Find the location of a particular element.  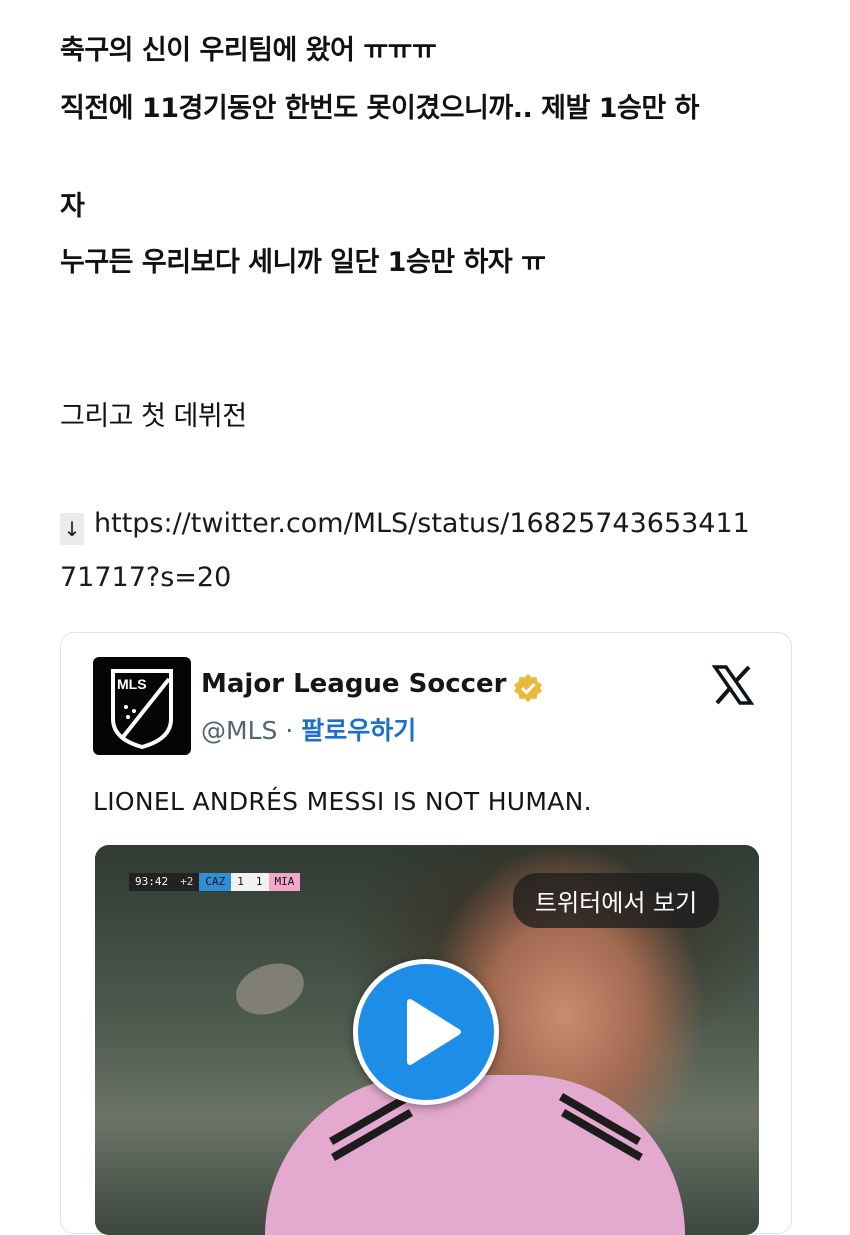

scoreboard-added-time: +2 is located at coordinates (187, 882).